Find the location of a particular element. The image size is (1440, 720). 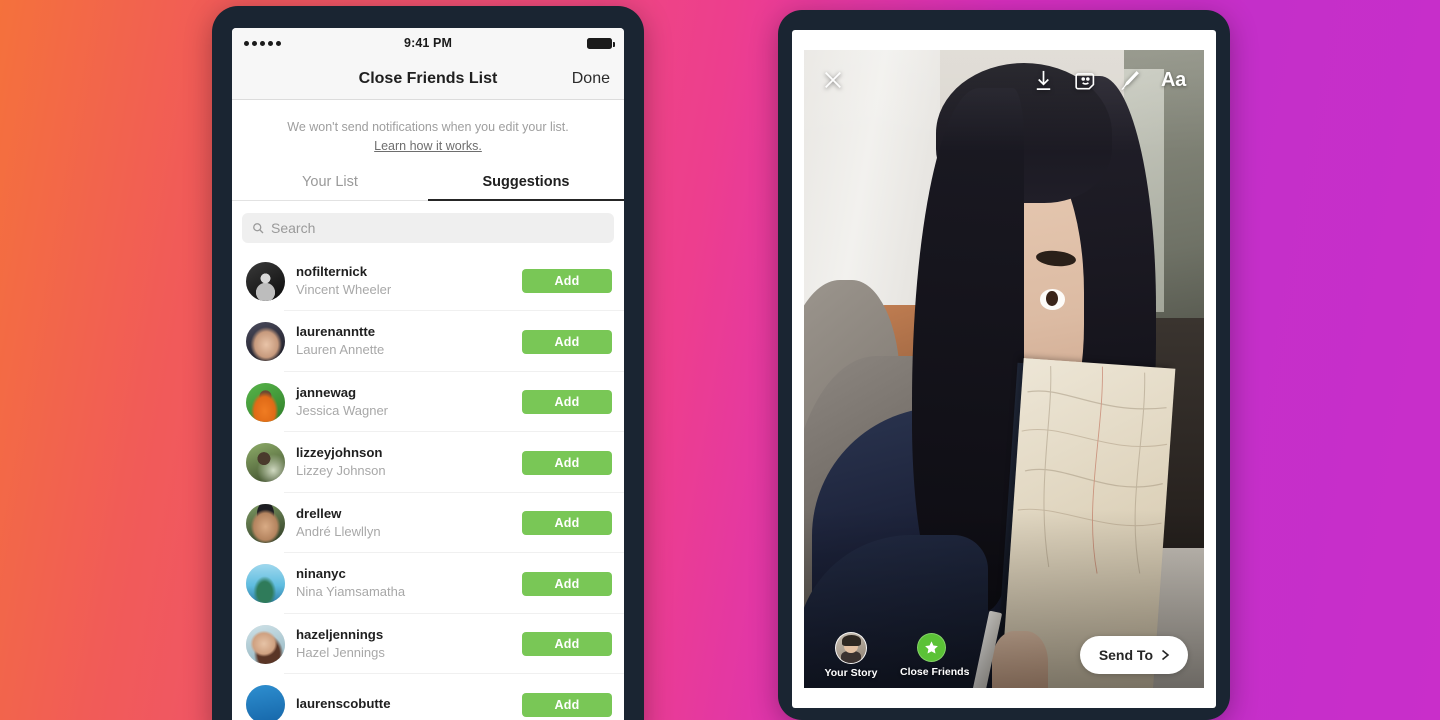

destination-label: Your Story is located at coordinates (851, 672).